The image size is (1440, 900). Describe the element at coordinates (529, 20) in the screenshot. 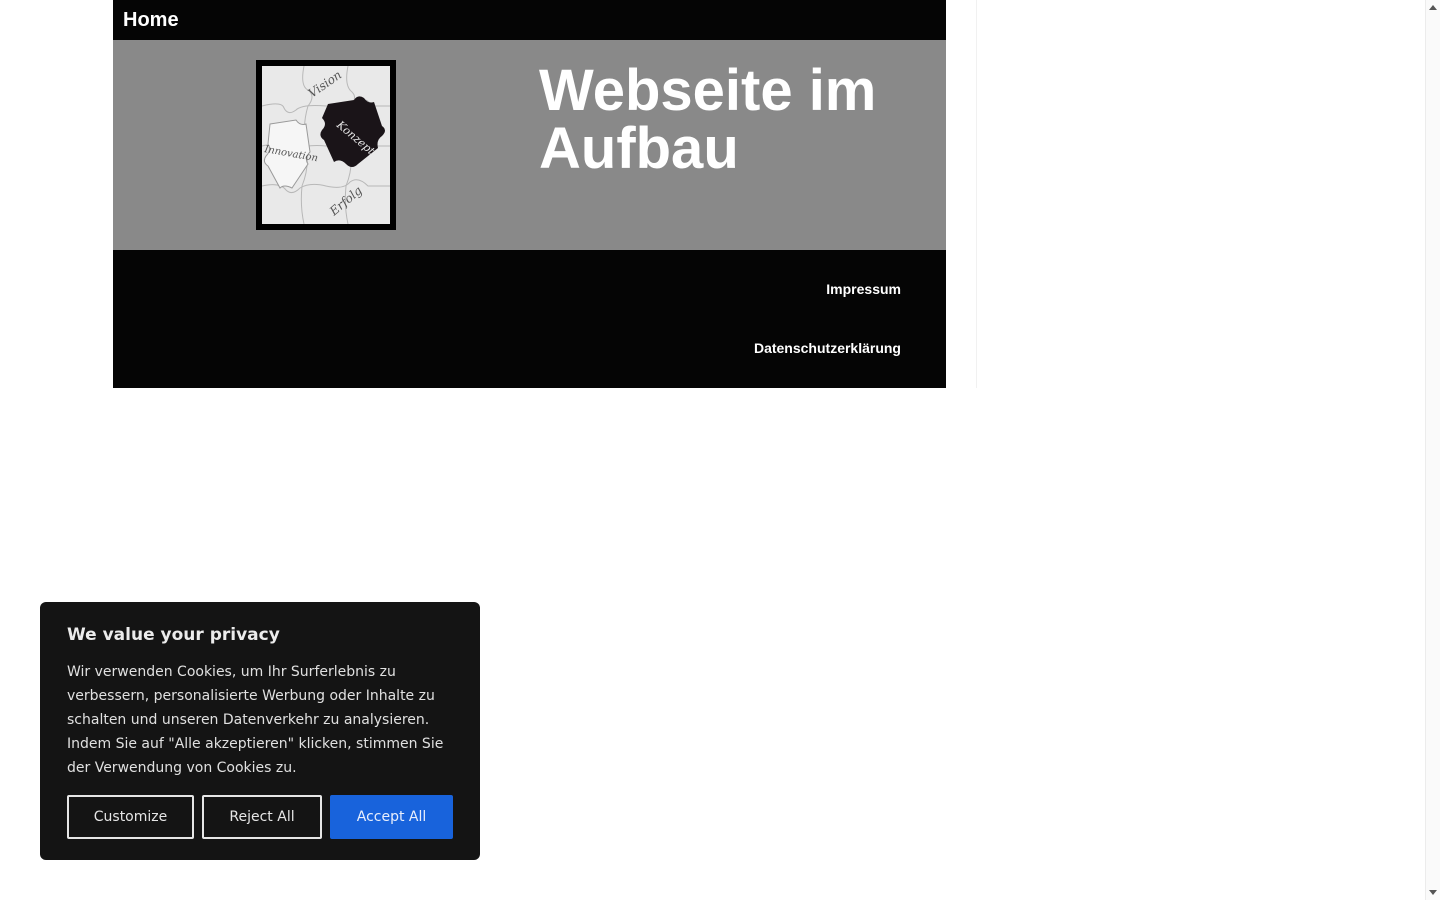

I see `top-nav-bar: Home` at that location.